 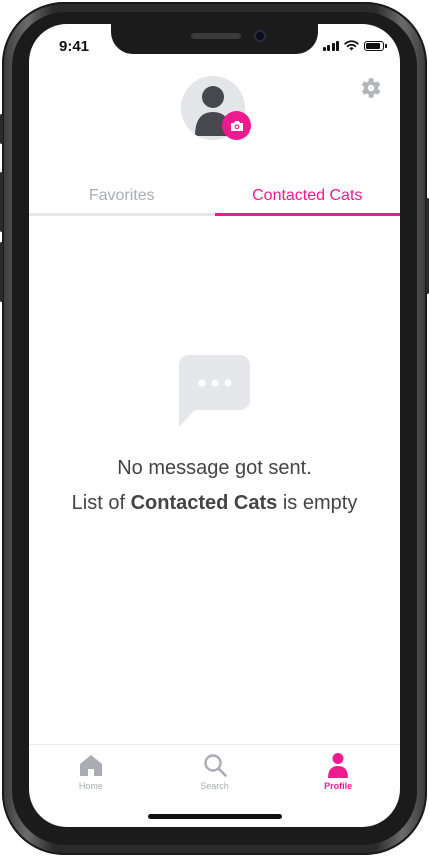 I want to click on person-icon, so click(x=338, y=765).